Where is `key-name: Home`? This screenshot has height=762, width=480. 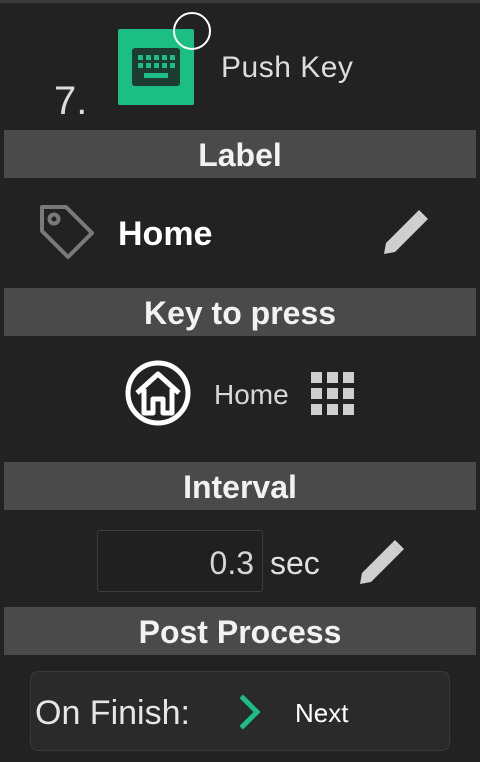 key-name: Home is located at coordinates (251, 394).